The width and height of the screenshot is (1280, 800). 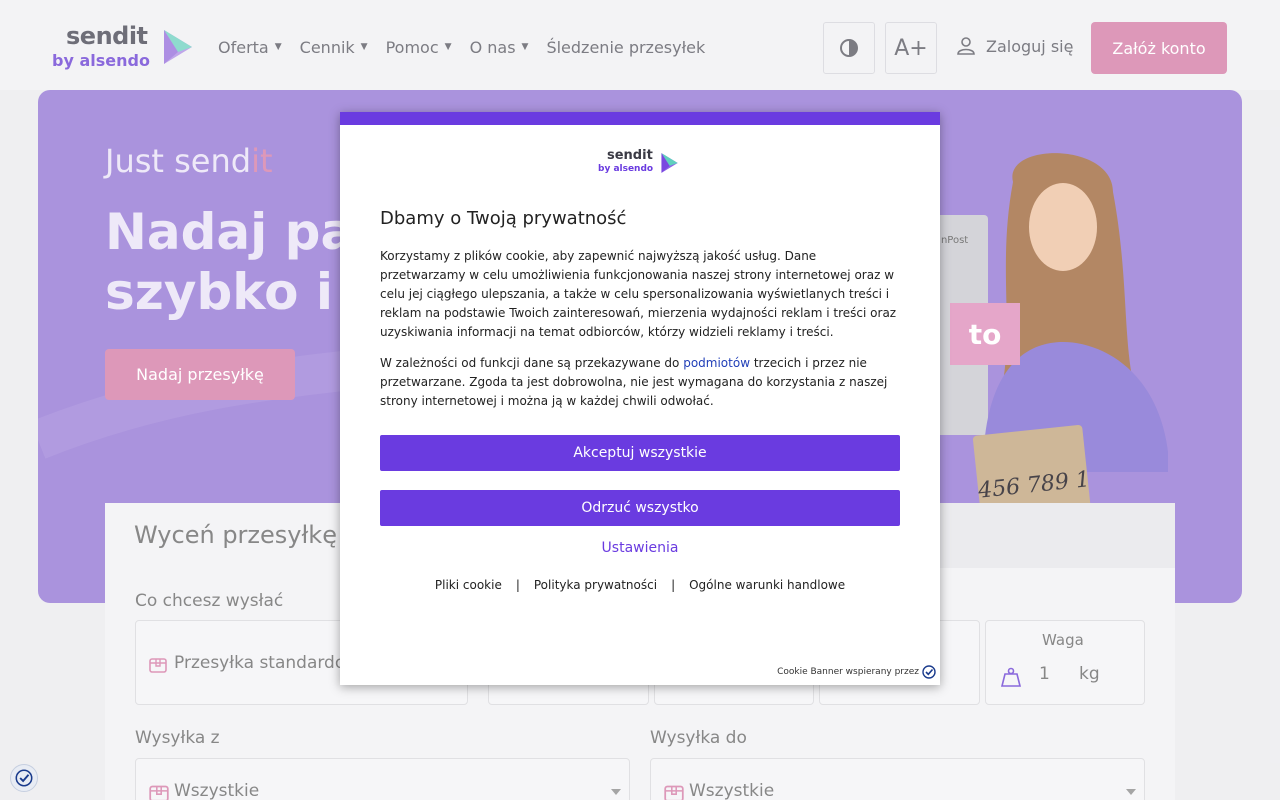 I want to click on modal-logo: sendit by alsendo, so click(x=640, y=162).